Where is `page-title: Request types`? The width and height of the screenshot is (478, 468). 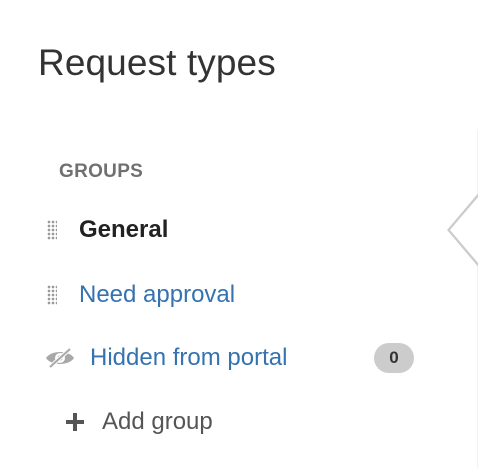 page-title: Request types is located at coordinates (157, 62).